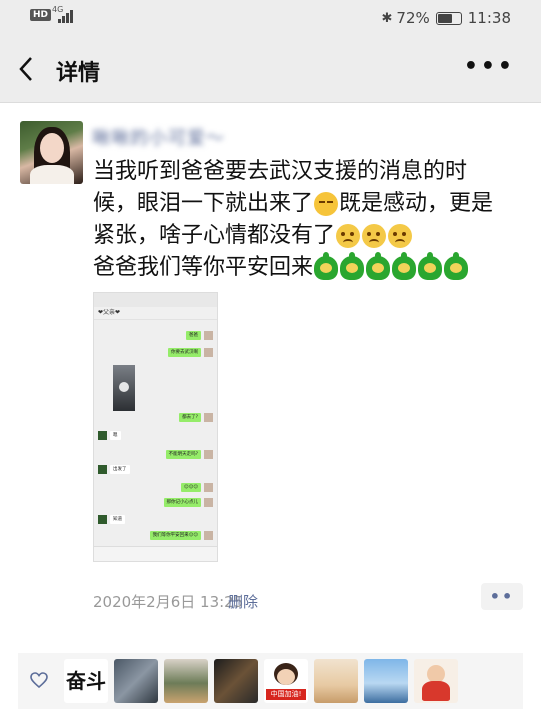 This screenshot has width=541, height=713. Describe the element at coordinates (155, 553) in the screenshot. I see `screenshot-input-bar` at that location.